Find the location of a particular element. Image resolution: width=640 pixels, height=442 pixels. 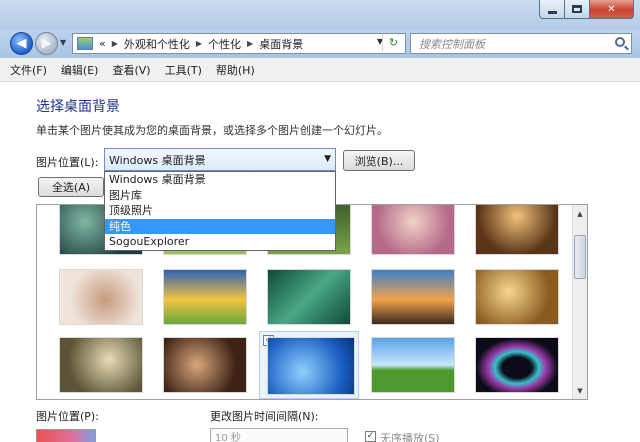

dropdown-option-top-rated-photos: 顶级照片 is located at coordinates (220, 211).